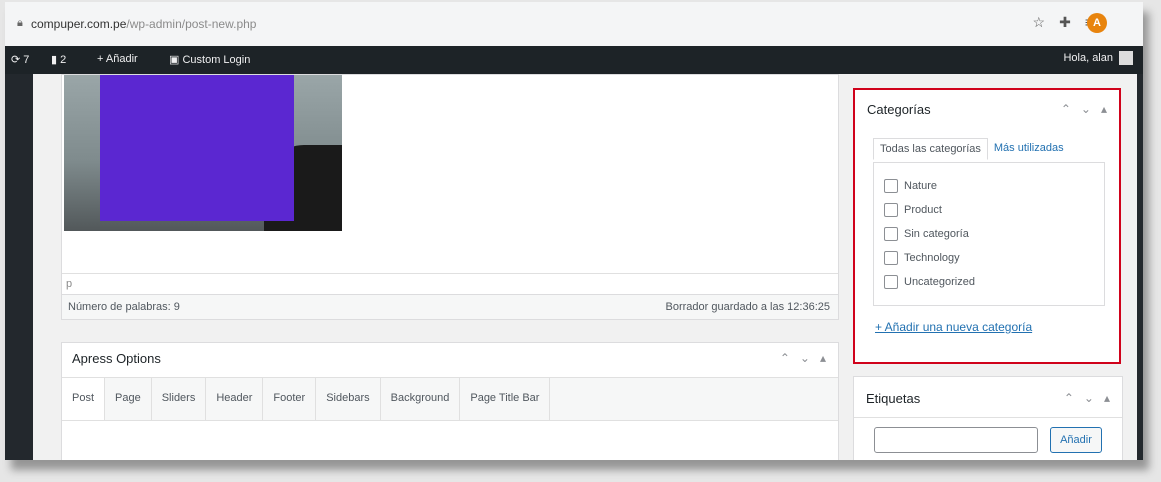 This screenshot has height=482, width=1161. What do you see at coordinates (930, 149) in the screenshot?
I see `tab-all-categories: Todas las categorías` at bounding box center [930, 149].